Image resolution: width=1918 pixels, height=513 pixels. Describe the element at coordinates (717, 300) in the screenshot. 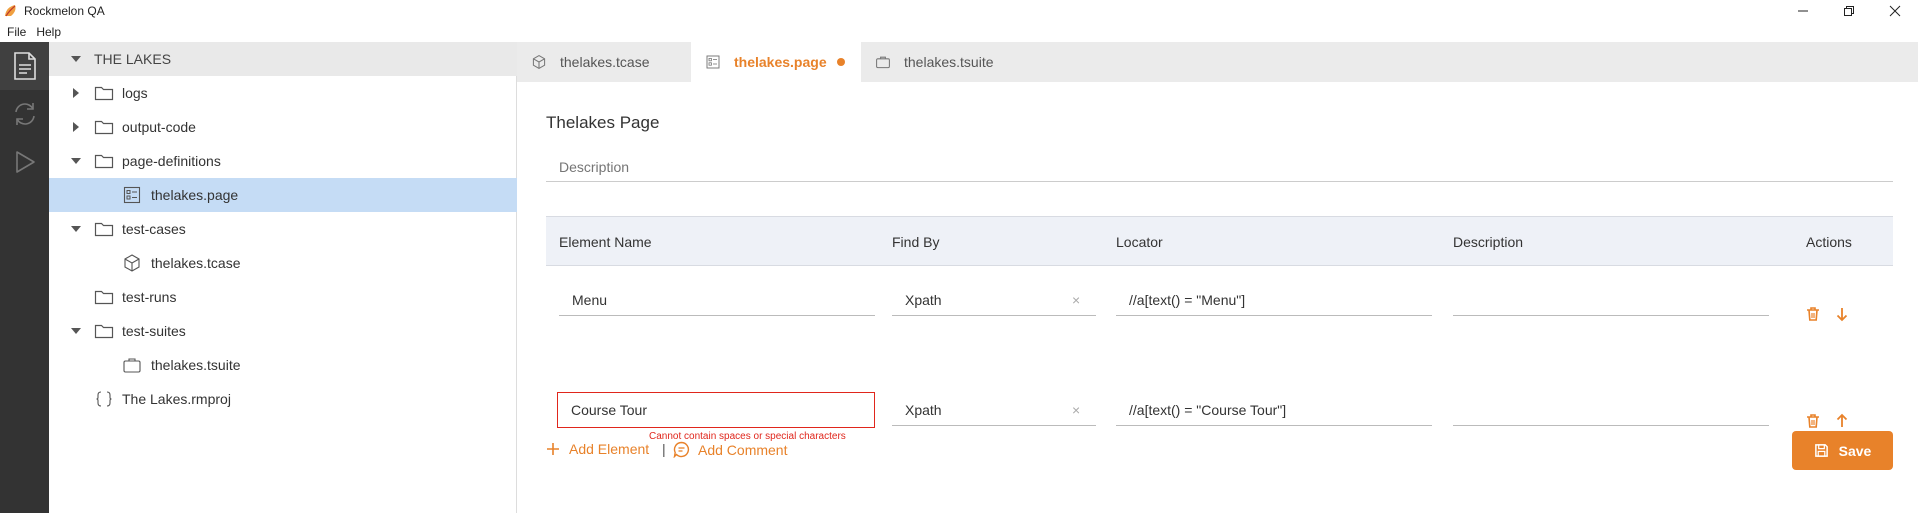

I see `element-name-input: Menu` at that location.